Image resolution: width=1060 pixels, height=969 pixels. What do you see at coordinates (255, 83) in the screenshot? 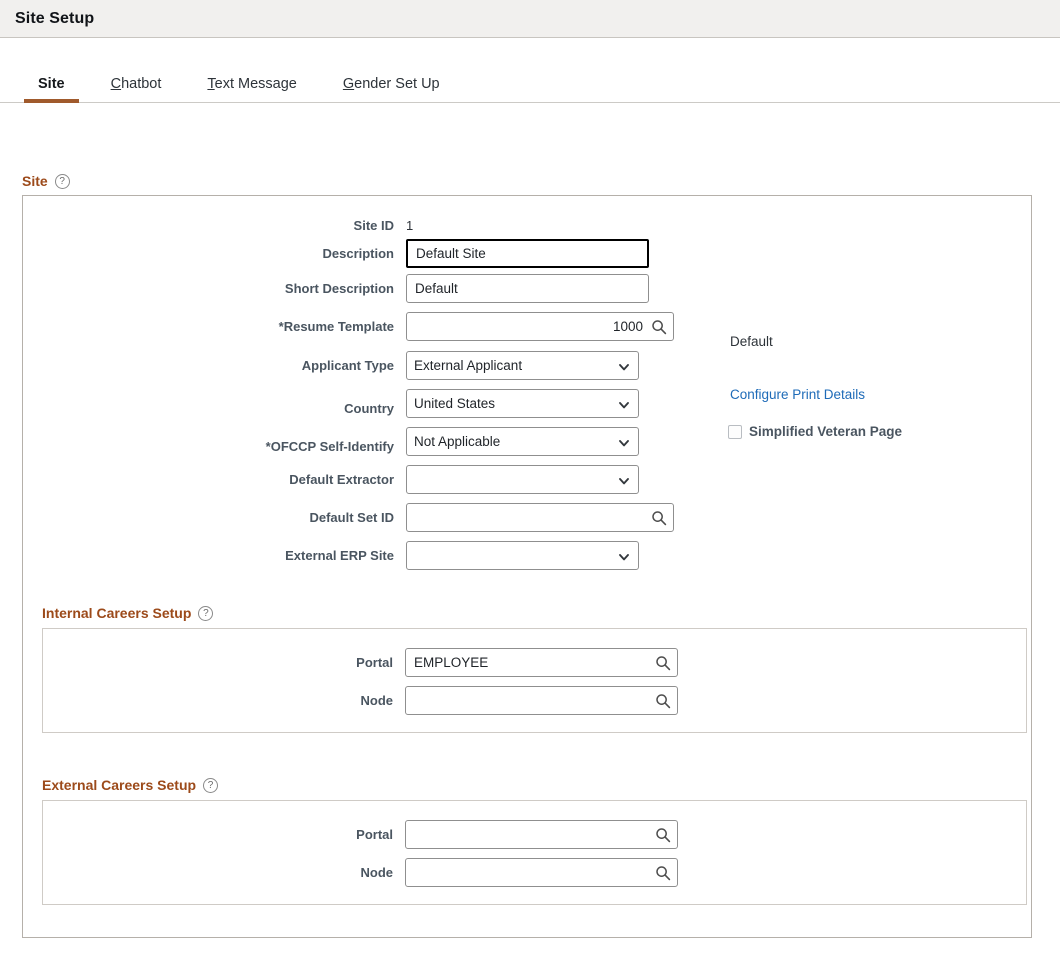
I see `tab-text-message-label: ext Message` at bounding box center [255, 83].